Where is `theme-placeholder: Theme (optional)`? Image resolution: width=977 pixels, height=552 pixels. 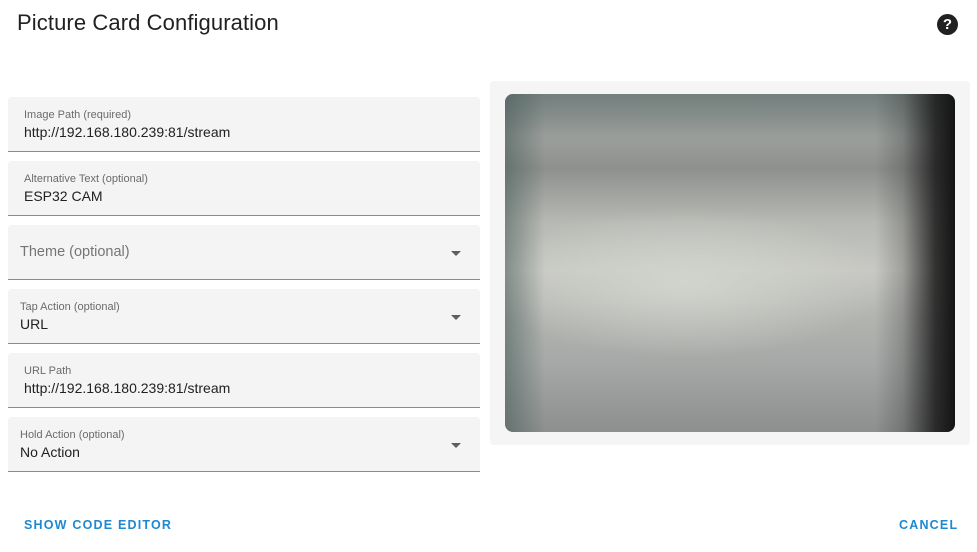 theme-placeholder: Theme (optional) is located at coordinates (75, 252).